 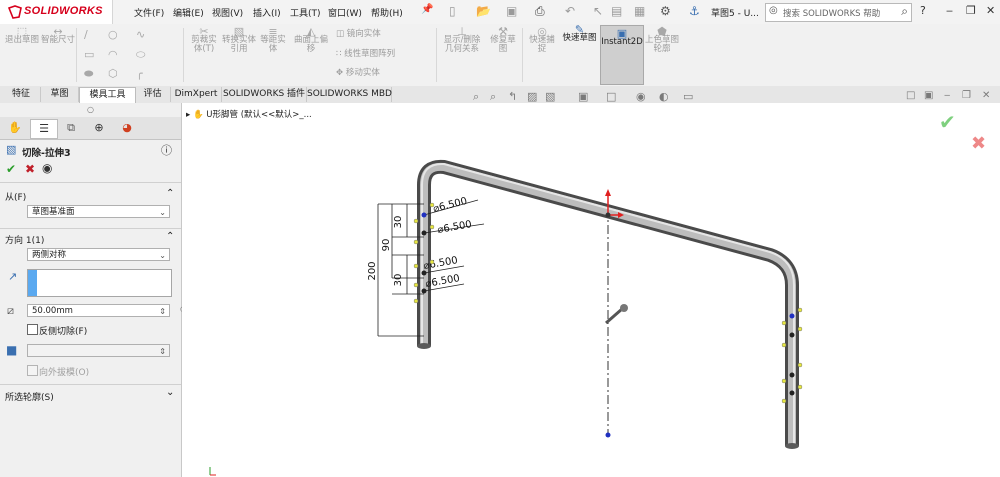 What do you see at coordinates (923, 10) in the screenshot?
I see `help-icon: ?` at bounding box center [923, 10].